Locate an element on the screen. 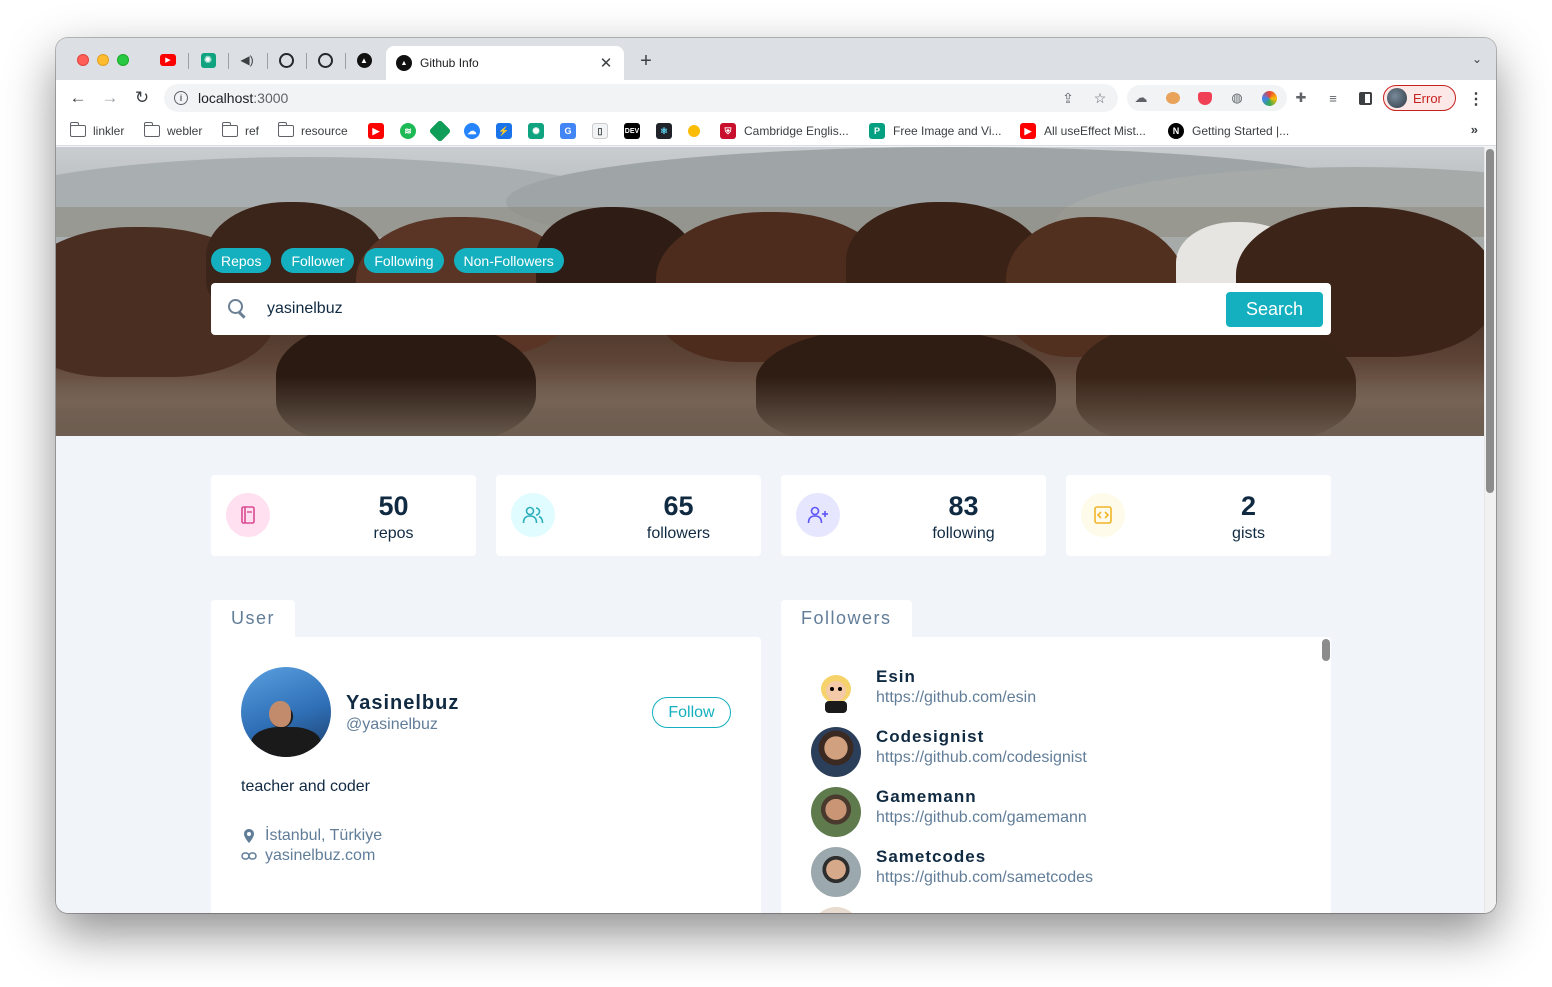 This screenshot has height=987, width=1552. chatgpt-icon: ✺ is located at coordinates (536, 131).